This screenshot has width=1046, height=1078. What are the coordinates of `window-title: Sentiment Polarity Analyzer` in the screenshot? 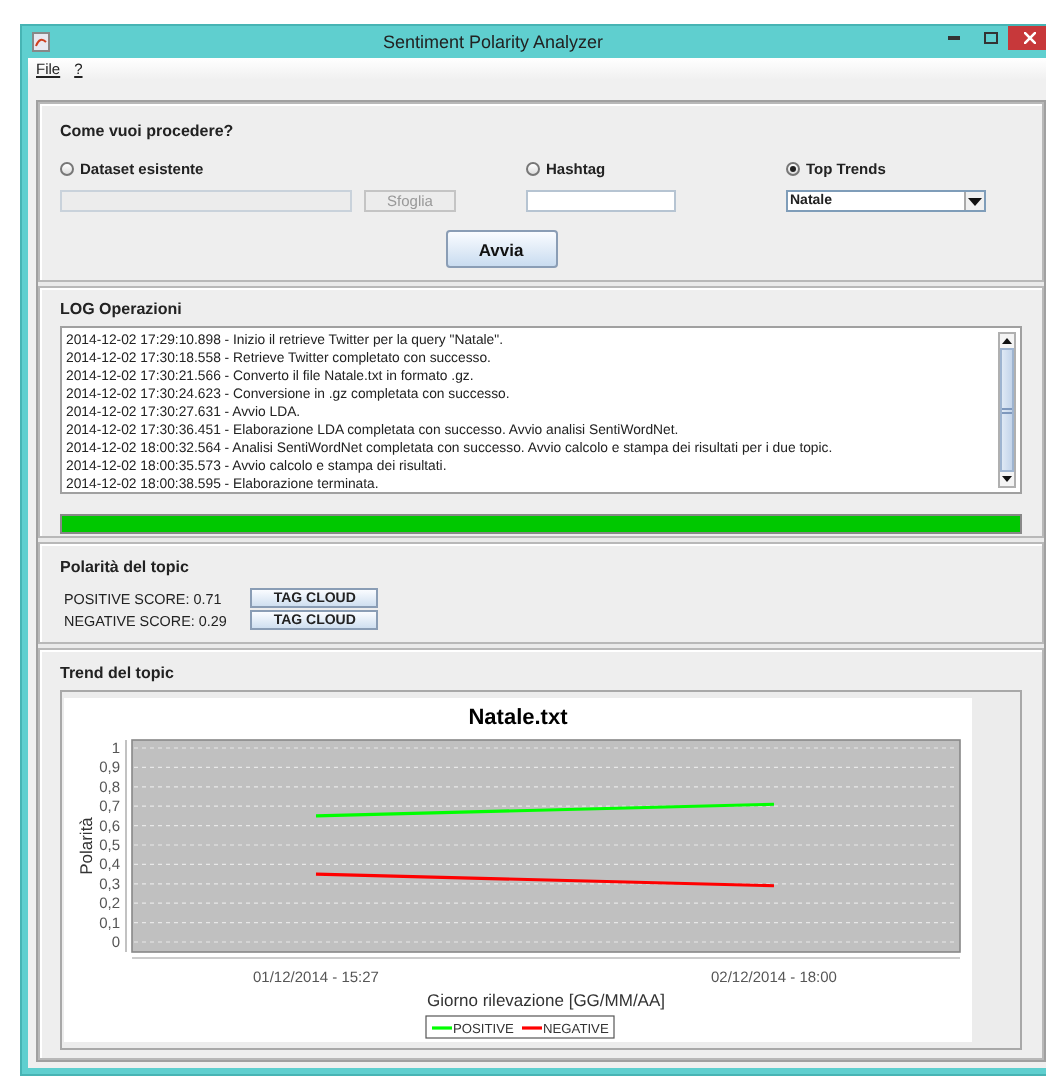 It's located at (493, 42).